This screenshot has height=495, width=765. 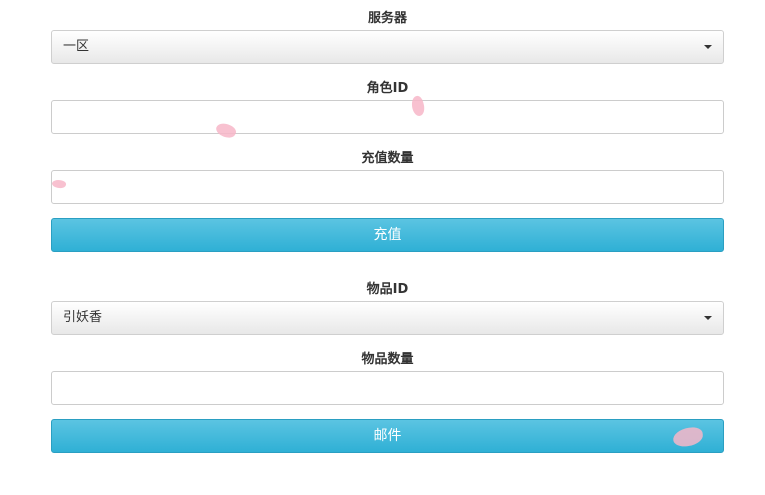 What do you see at coordinates (387, 388) in the screenshot?
I see `item-quantity-input` at bounding box center [387, 388].